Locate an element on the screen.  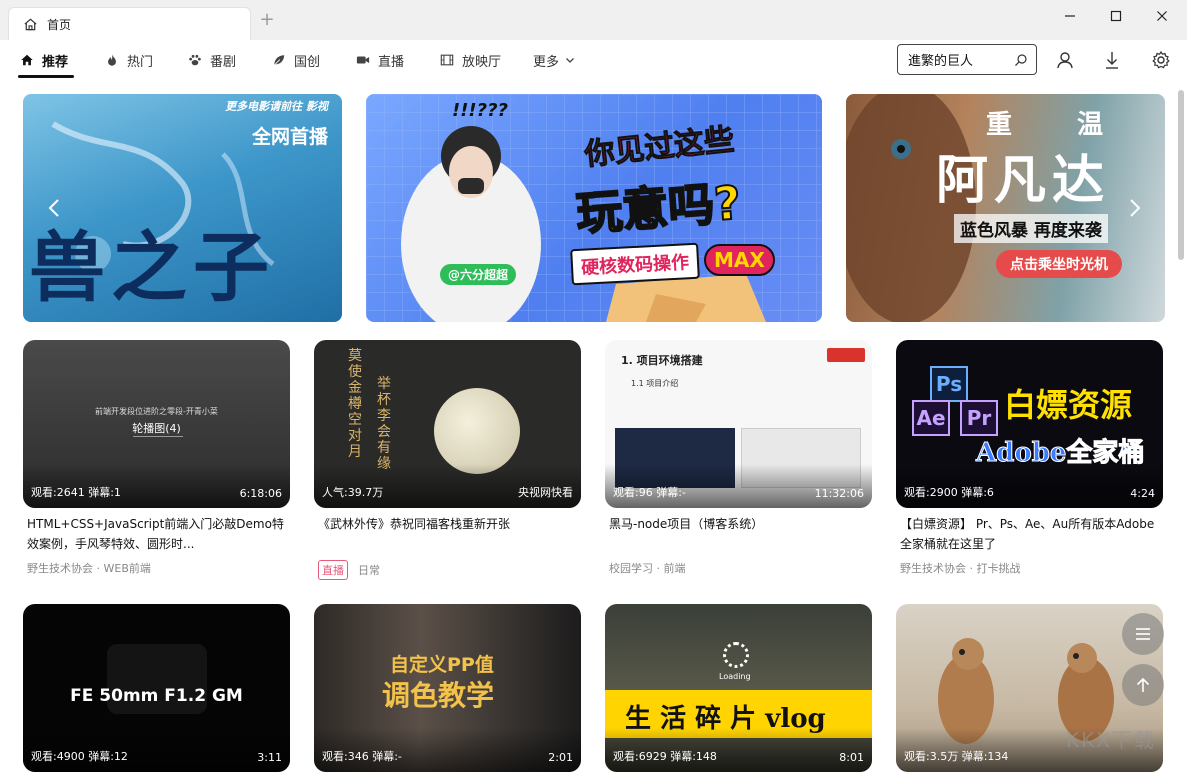
nav-item-more: 更多 is located at coordinates (554, 60).